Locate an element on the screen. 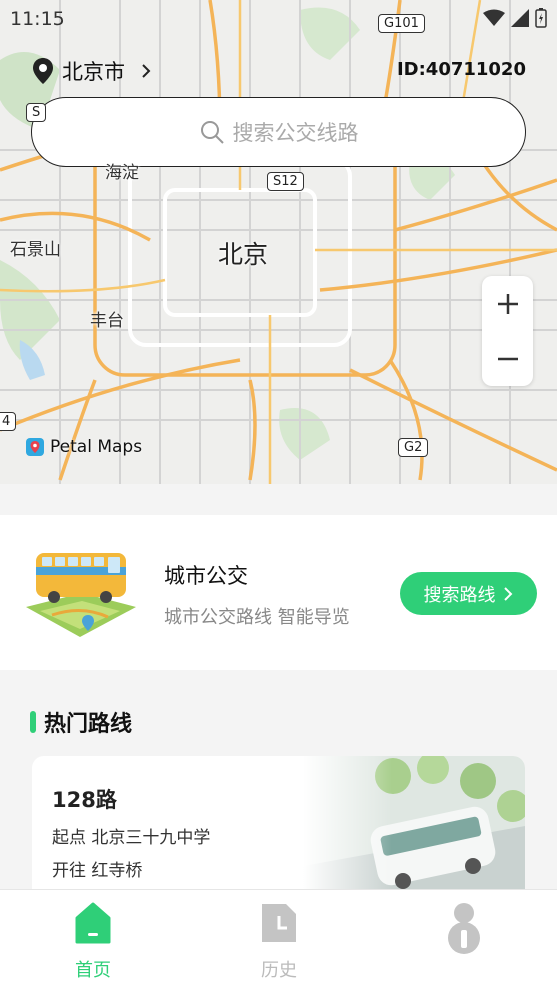  wifi-icon is located at coordinates (494, 17).